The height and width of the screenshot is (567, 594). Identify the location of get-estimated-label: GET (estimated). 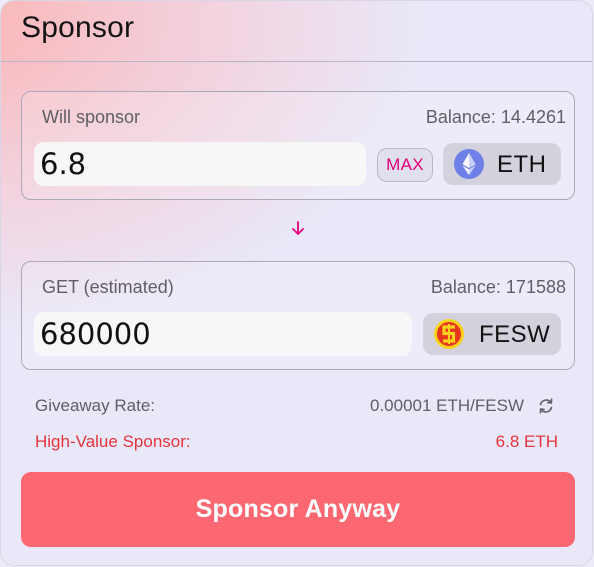
(108, 287).